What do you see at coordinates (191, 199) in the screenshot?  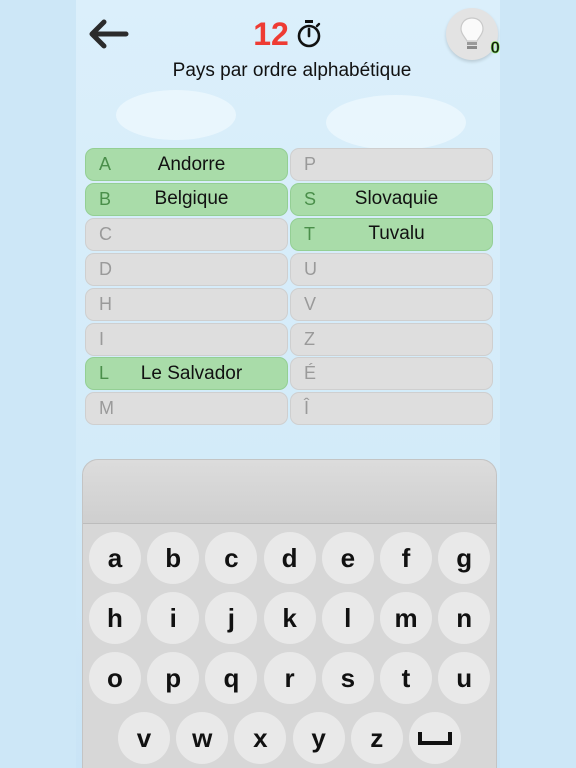 I see `slot-word: Belgique` at bounding box center [191, 199].